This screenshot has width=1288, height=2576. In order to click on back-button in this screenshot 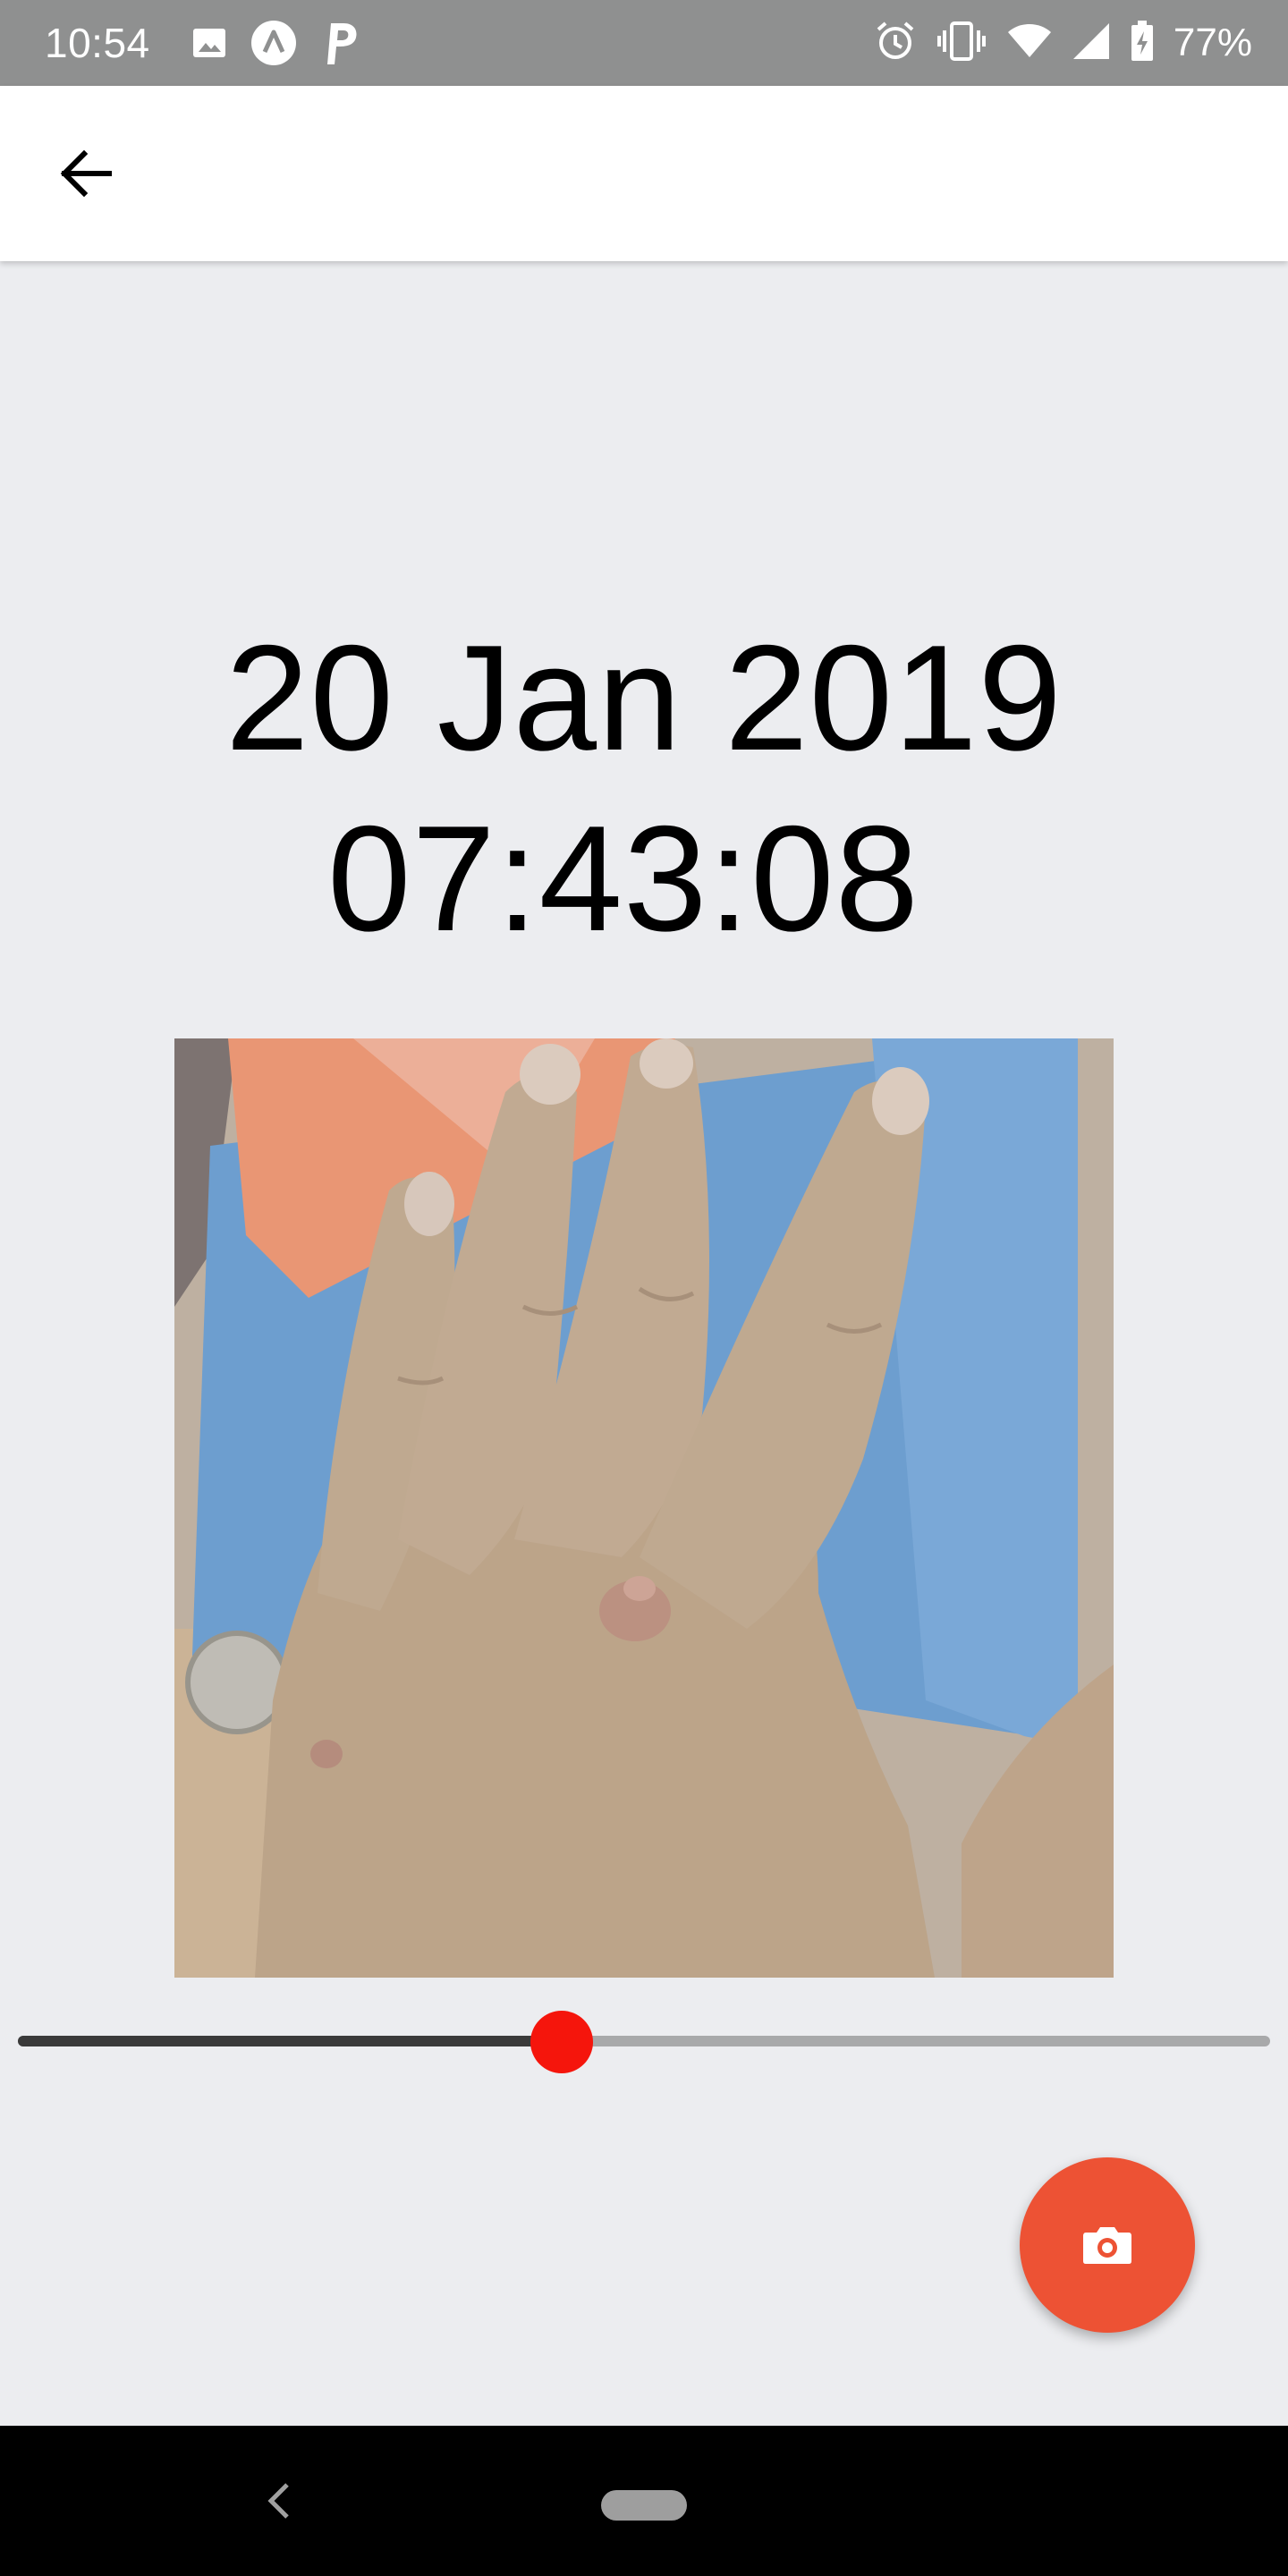, I will do `click(86, 173)`.